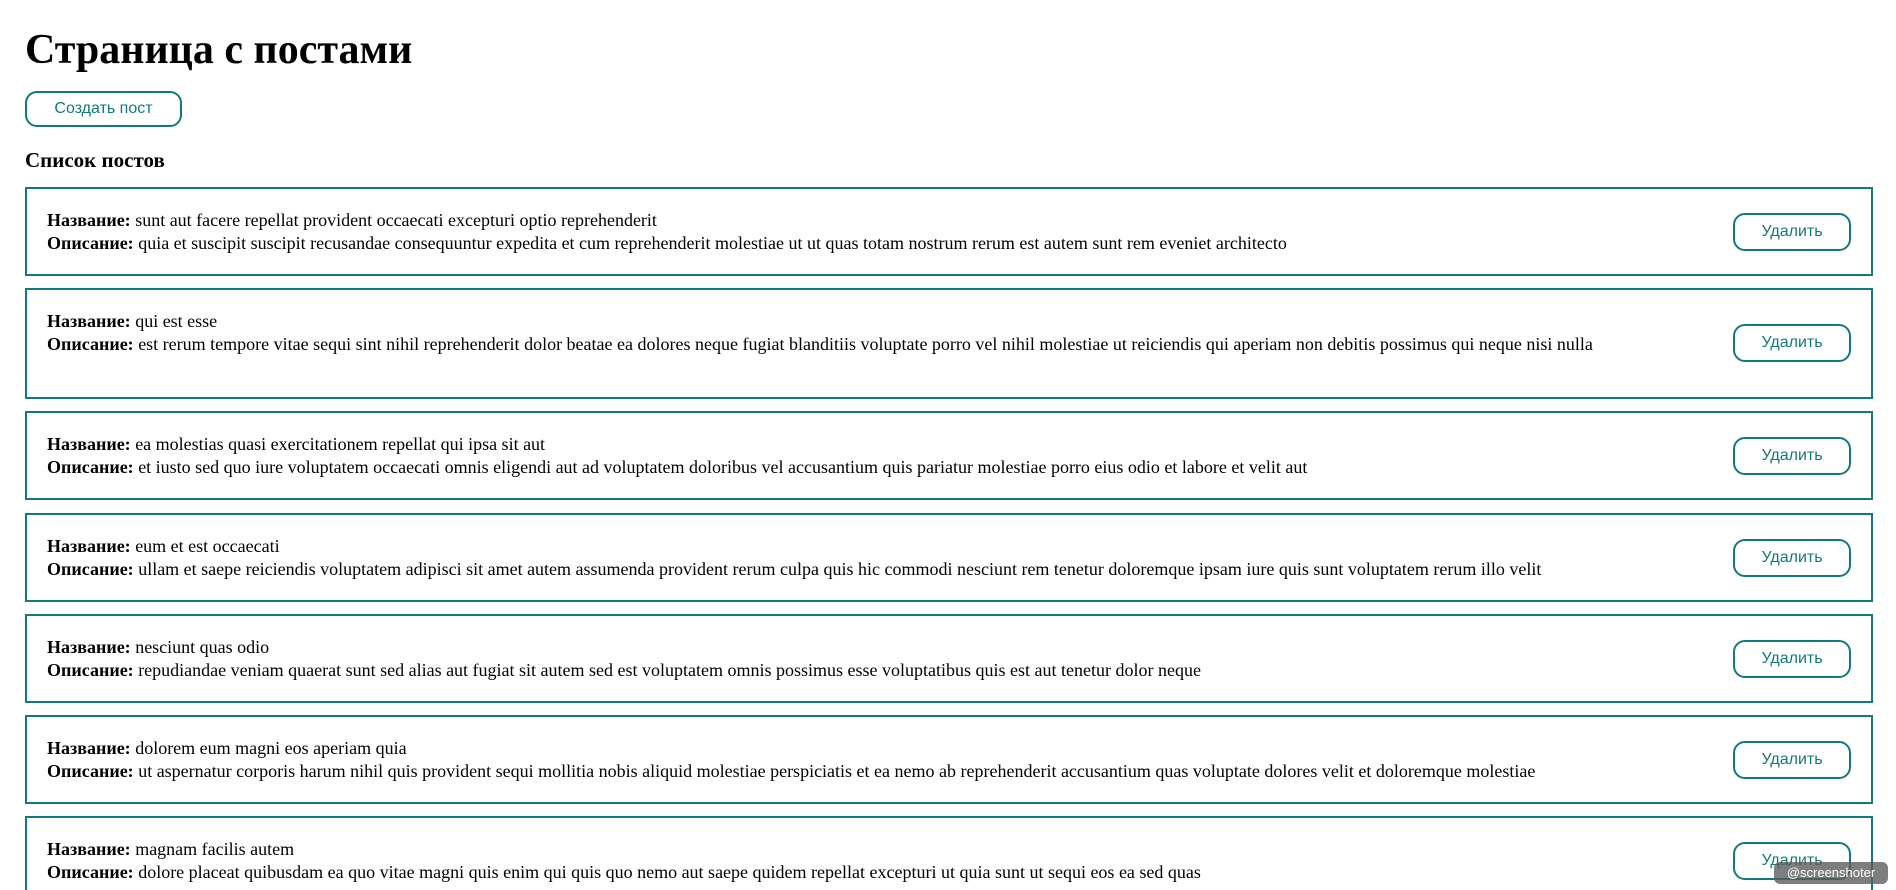  Describe the element at coordinates (894, 849) in the screenshot. I see `post-title-line: Название: magnam facilis autem` at that location.